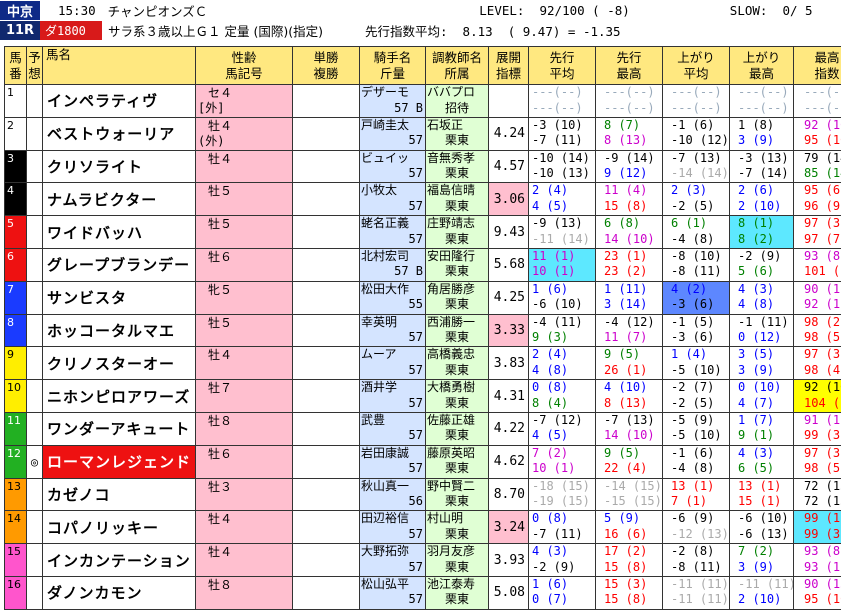 This screenshot has height=612, width=841. Describe the element at coordinates (119, 396) in the screenshot. I see `horse-name: ニホンピロアワーズ` at that location.